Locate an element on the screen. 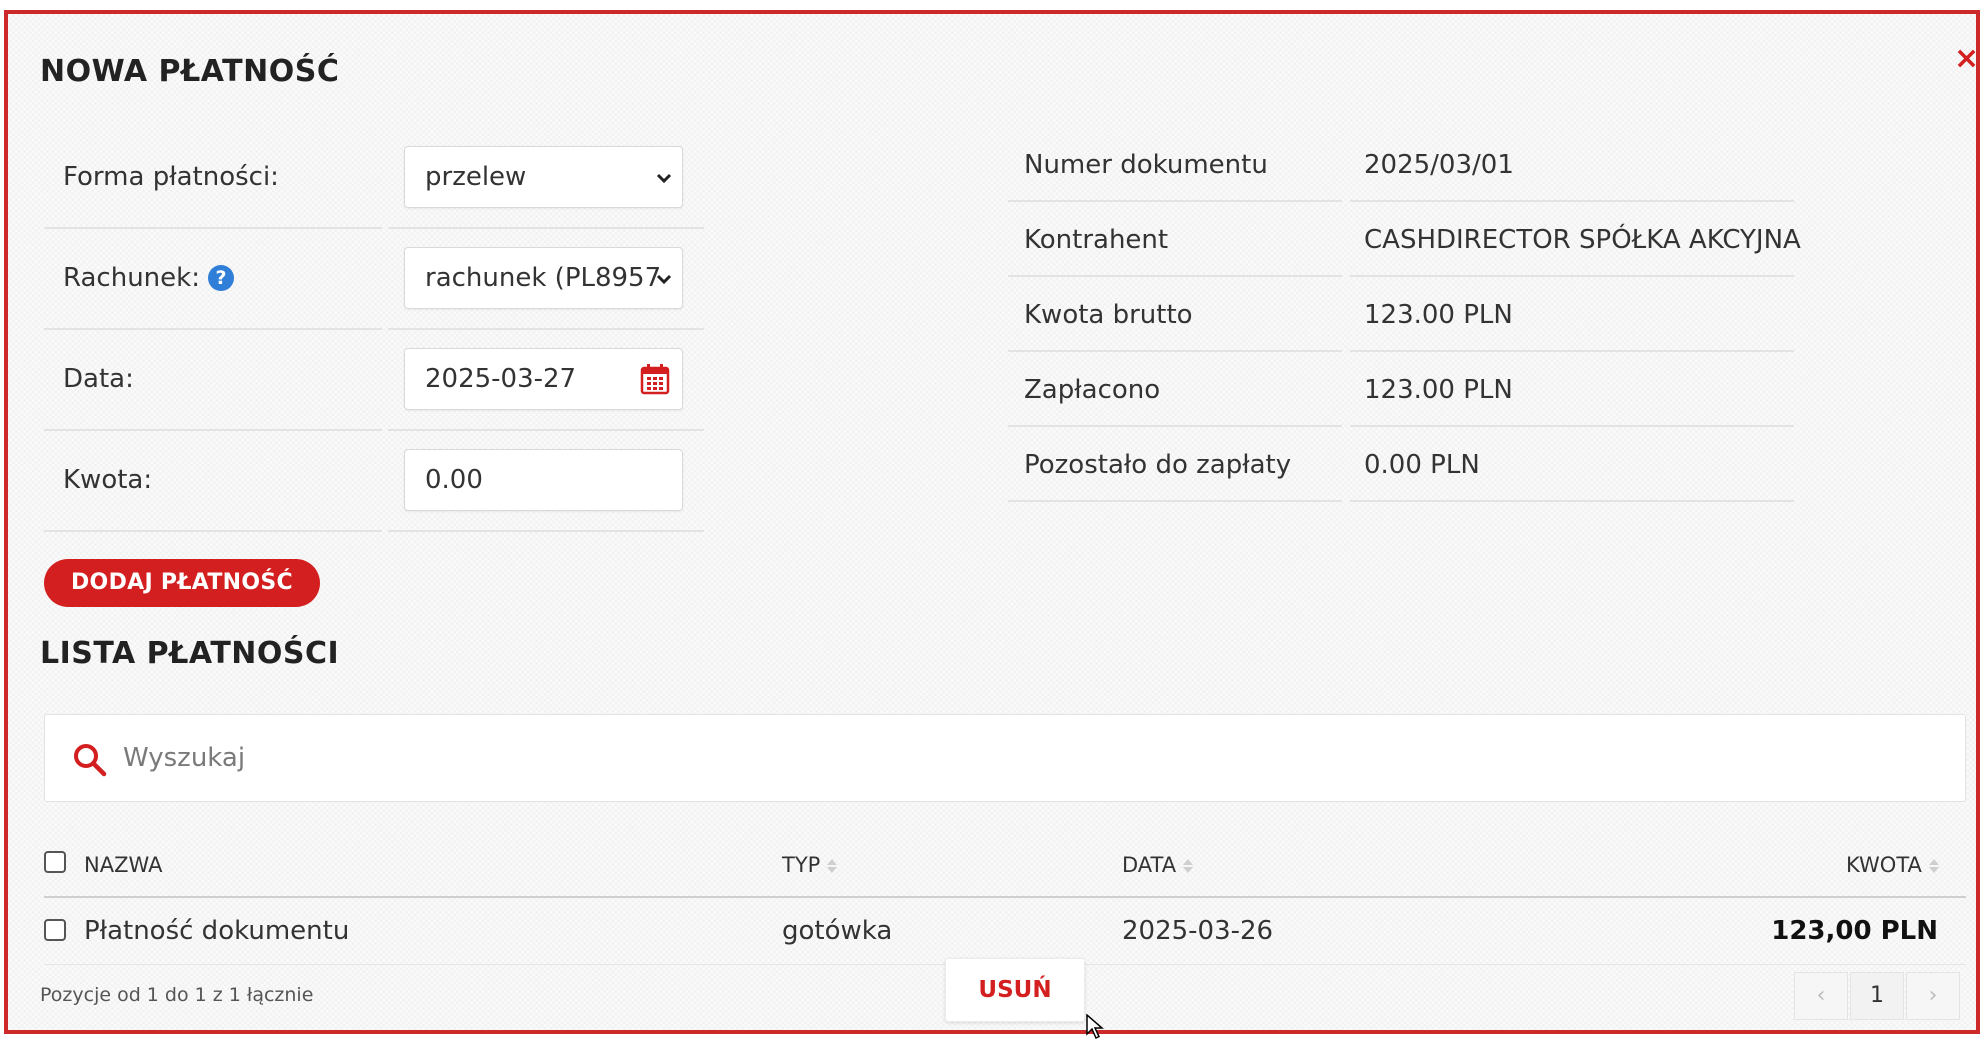  payment-form-select: przelew is located at coordinates (543, 177).